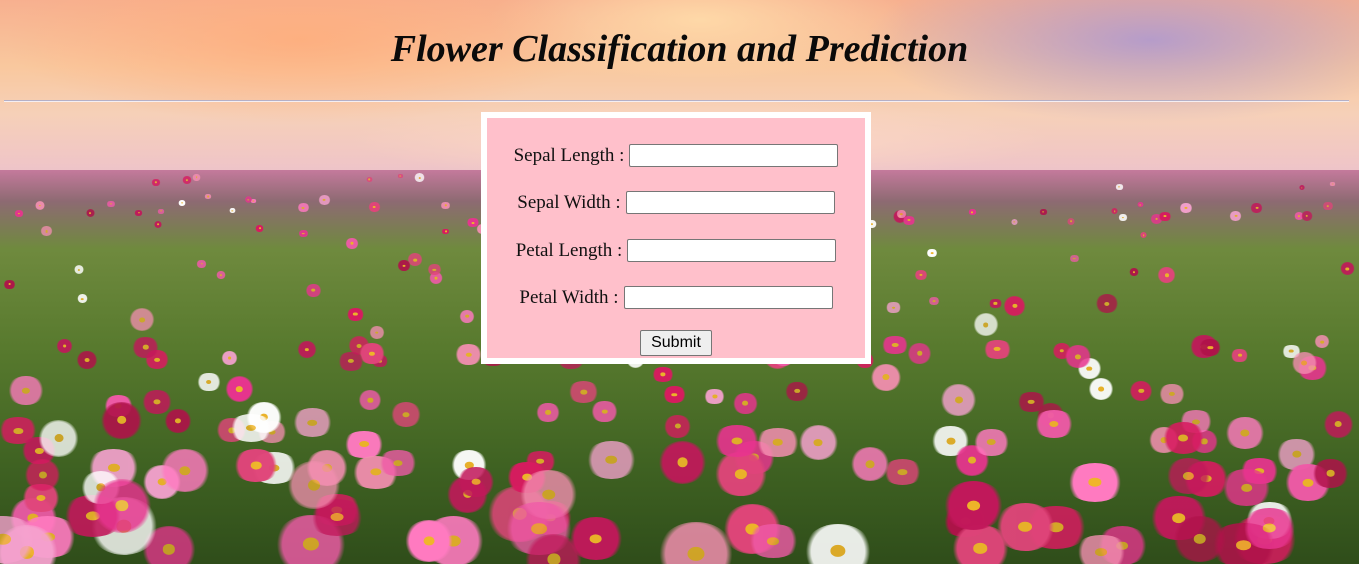  I want to click on sepal-length-row: Sepal Length :, so click(676, 155).